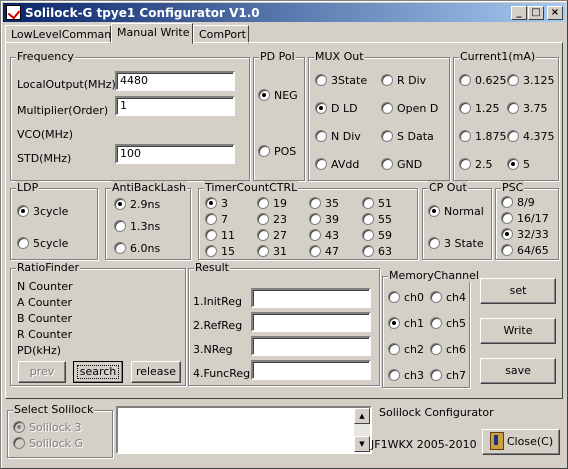  What do you see at coordinates (220, 251) in the screenshot?
I see `timer-15-radio: 15` at bounding box center [220, 251].